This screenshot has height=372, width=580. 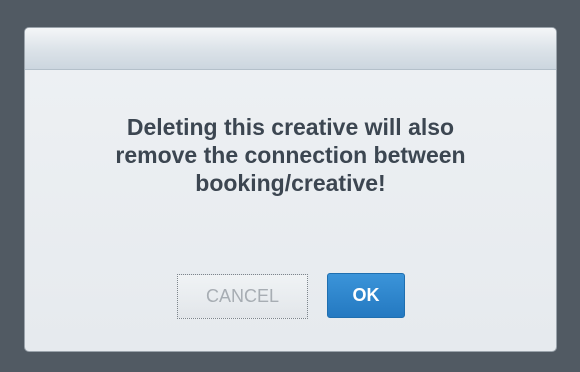 What do you see at coordinates (290, 127) in the screenshot?
I see `dialog-message-line-1: Deleting this creative will also` at bounding box center [290, 127].